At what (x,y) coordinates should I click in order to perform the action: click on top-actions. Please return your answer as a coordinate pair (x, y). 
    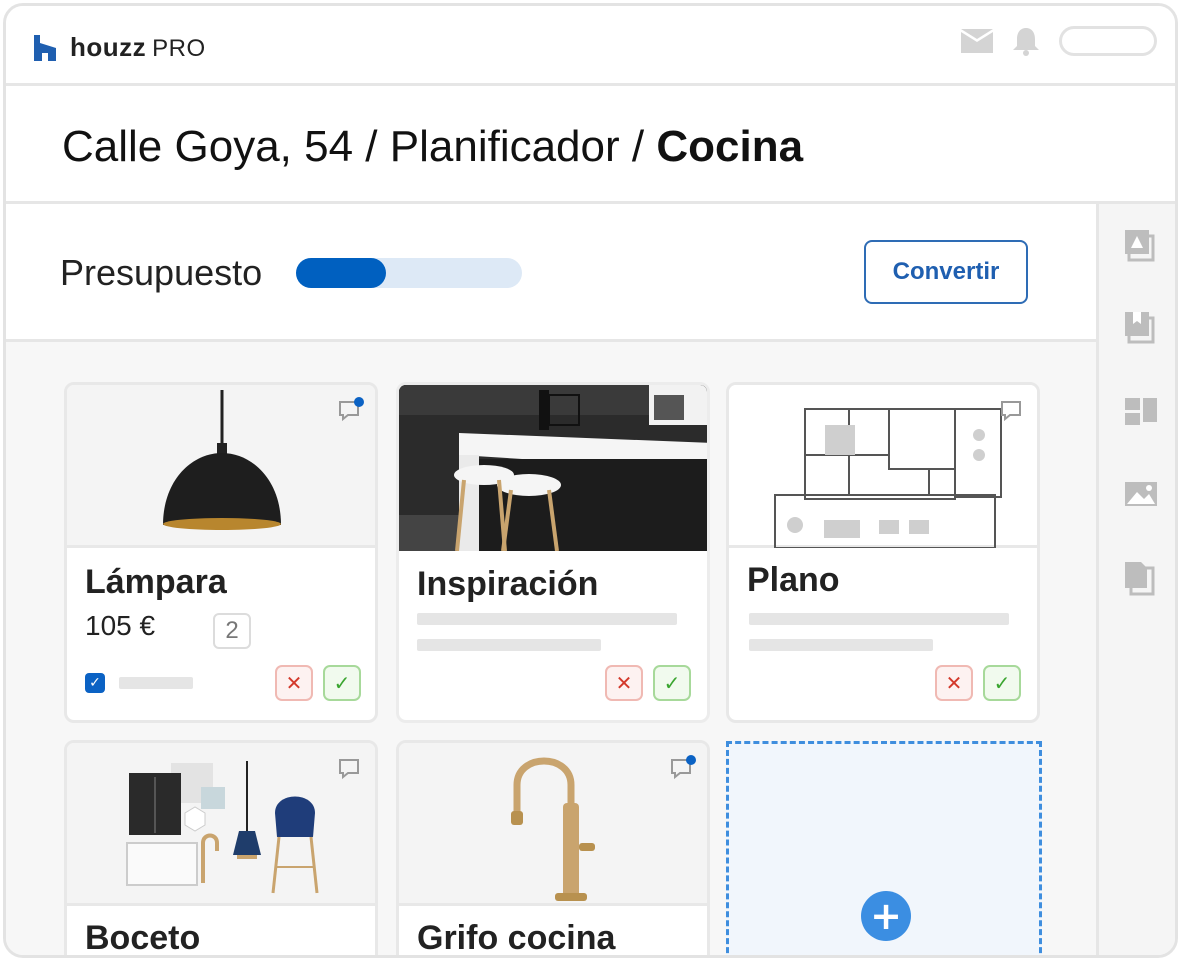
    Looking at the image, I should click on (1059, 41).